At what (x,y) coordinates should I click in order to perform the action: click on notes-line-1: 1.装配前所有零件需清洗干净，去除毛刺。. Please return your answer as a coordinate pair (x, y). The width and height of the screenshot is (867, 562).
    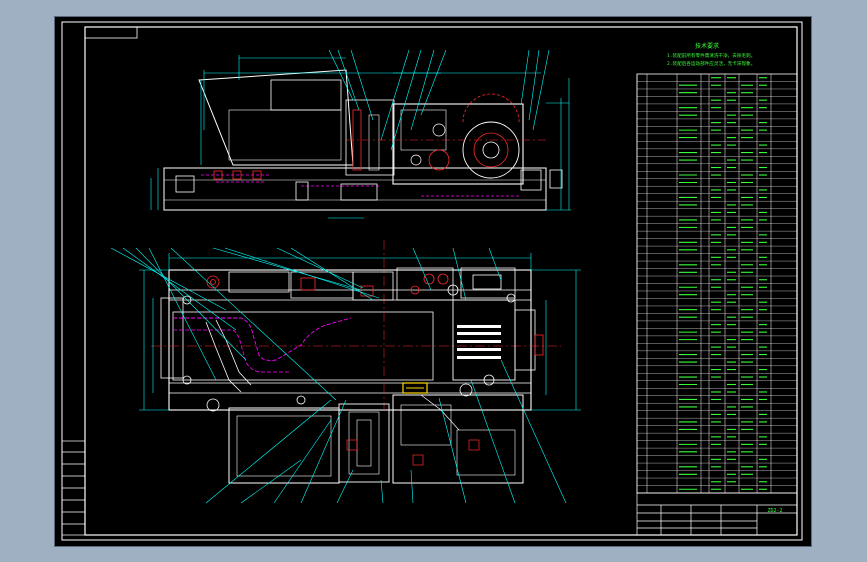
    Looking at the image, I should click on (711, 55).